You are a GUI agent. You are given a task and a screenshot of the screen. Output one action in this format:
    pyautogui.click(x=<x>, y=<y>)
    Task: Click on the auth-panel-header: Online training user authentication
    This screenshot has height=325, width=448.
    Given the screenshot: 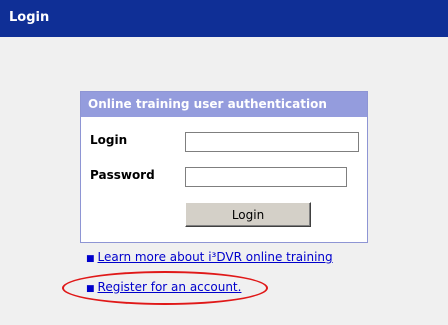 What is the action you would take?
    pyautogui.click(x=224, y=104)
    